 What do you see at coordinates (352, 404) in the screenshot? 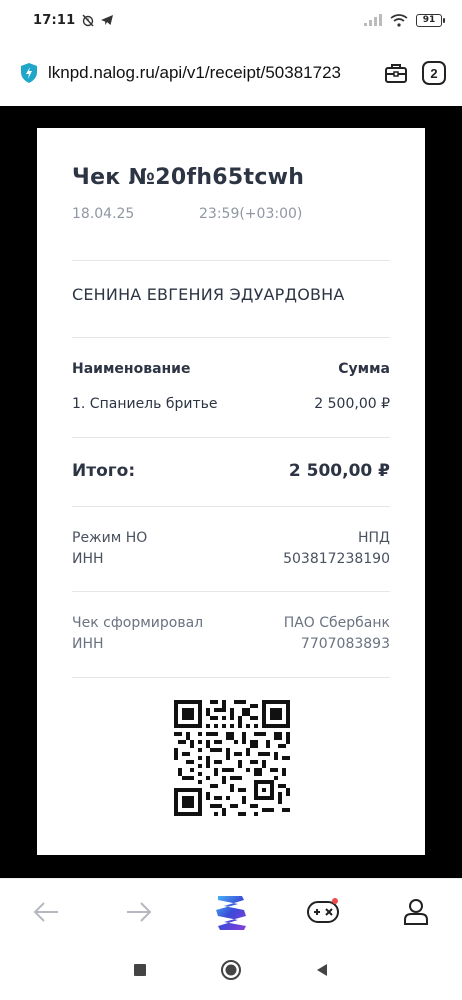
I see `item-sum: 2 500,00 ₽` at bounding box center [352, 404].